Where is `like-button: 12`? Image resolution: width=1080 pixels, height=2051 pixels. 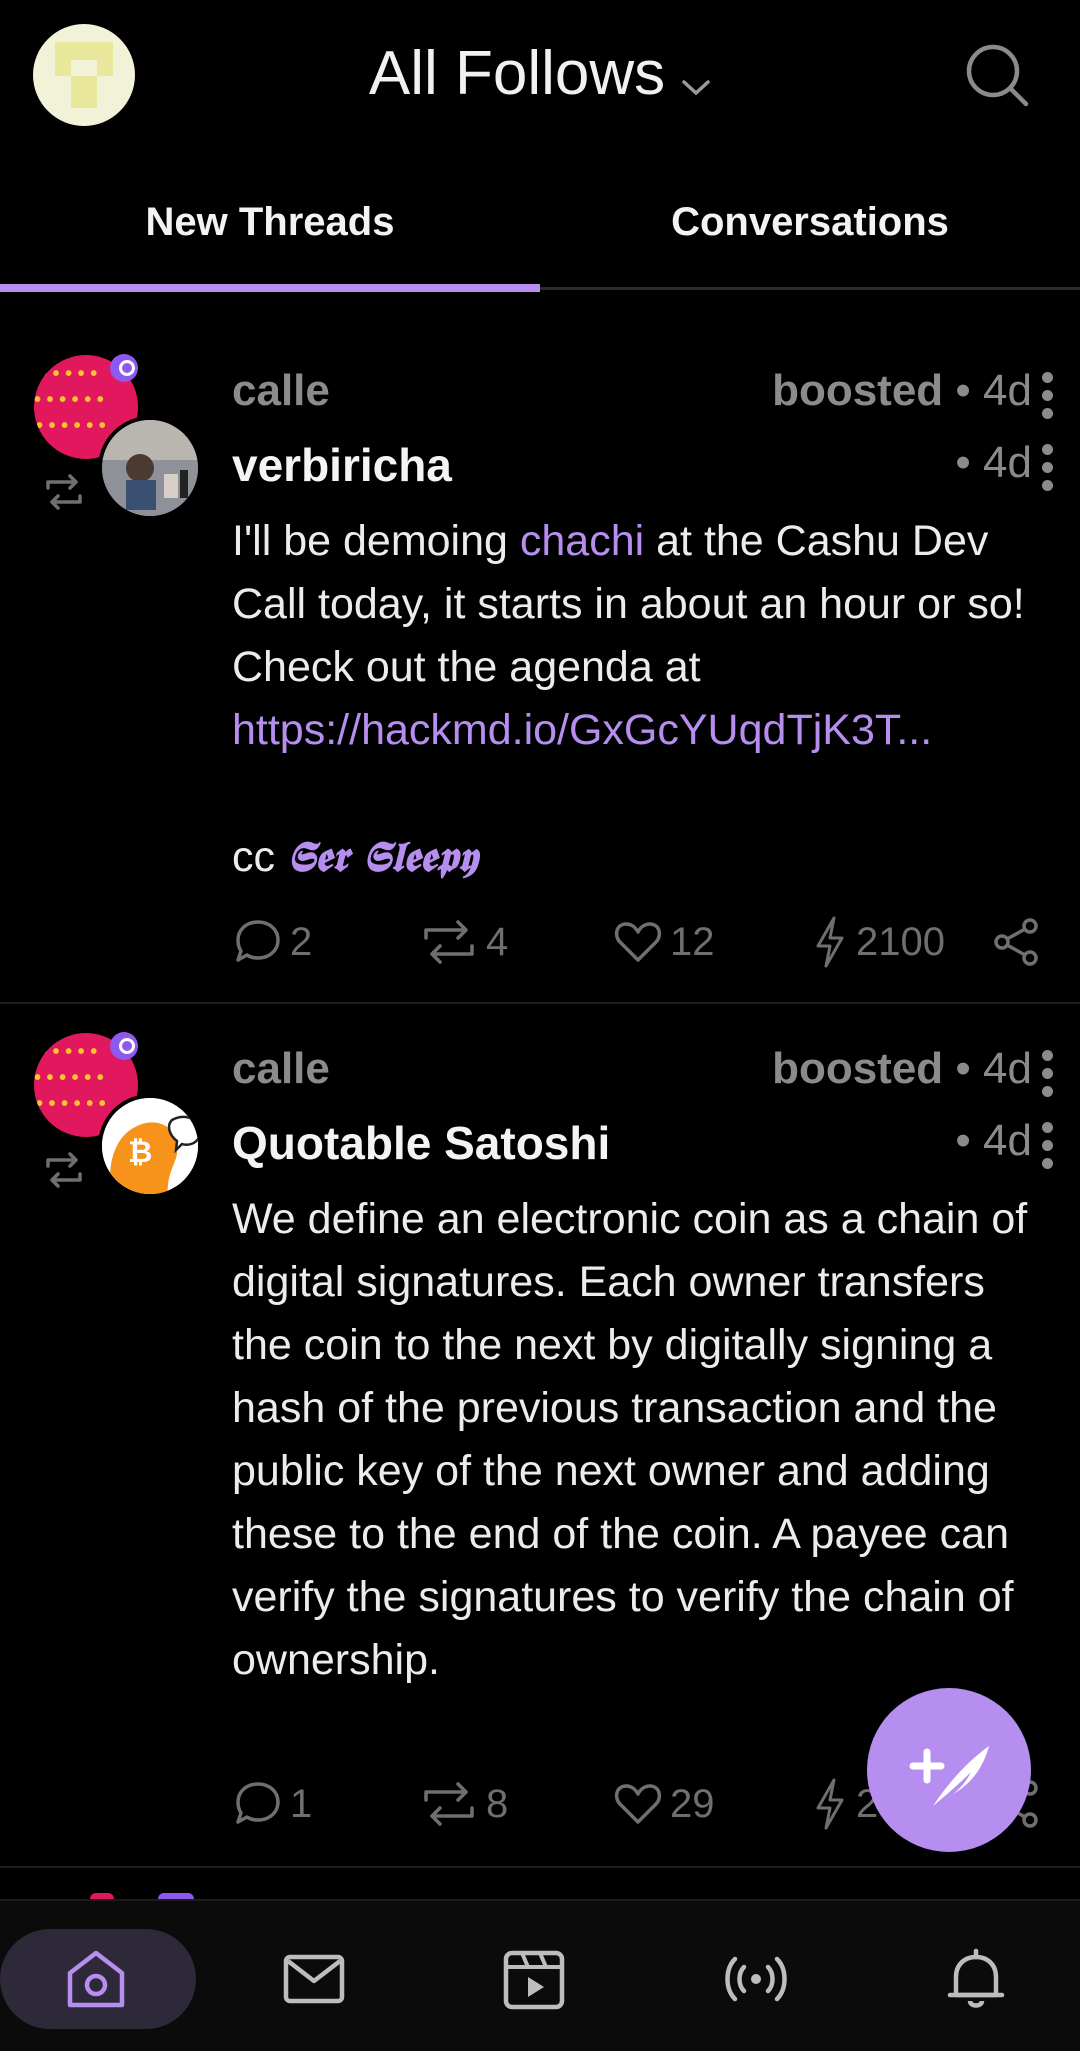 like-button: 12 is located at coordinates (663, 942).